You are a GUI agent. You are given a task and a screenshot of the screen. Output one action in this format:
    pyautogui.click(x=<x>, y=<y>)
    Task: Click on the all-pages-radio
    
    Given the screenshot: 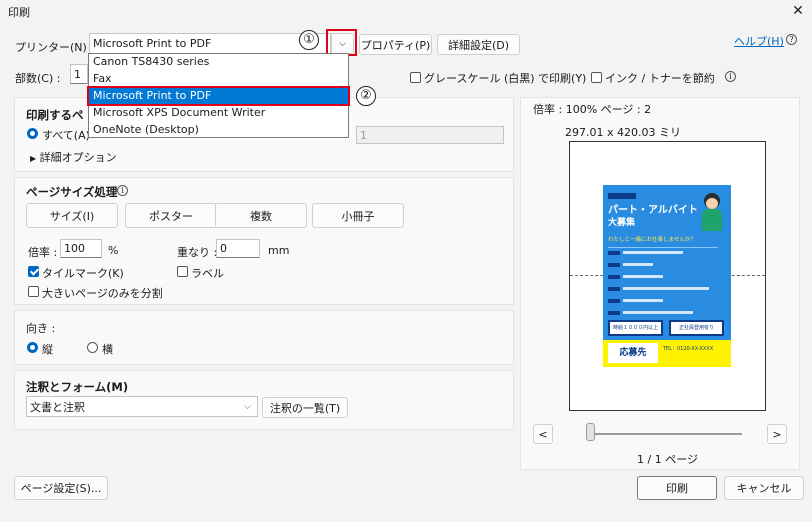 What is the action you would take?
    pyautogui.click(x=32, y=133)
    